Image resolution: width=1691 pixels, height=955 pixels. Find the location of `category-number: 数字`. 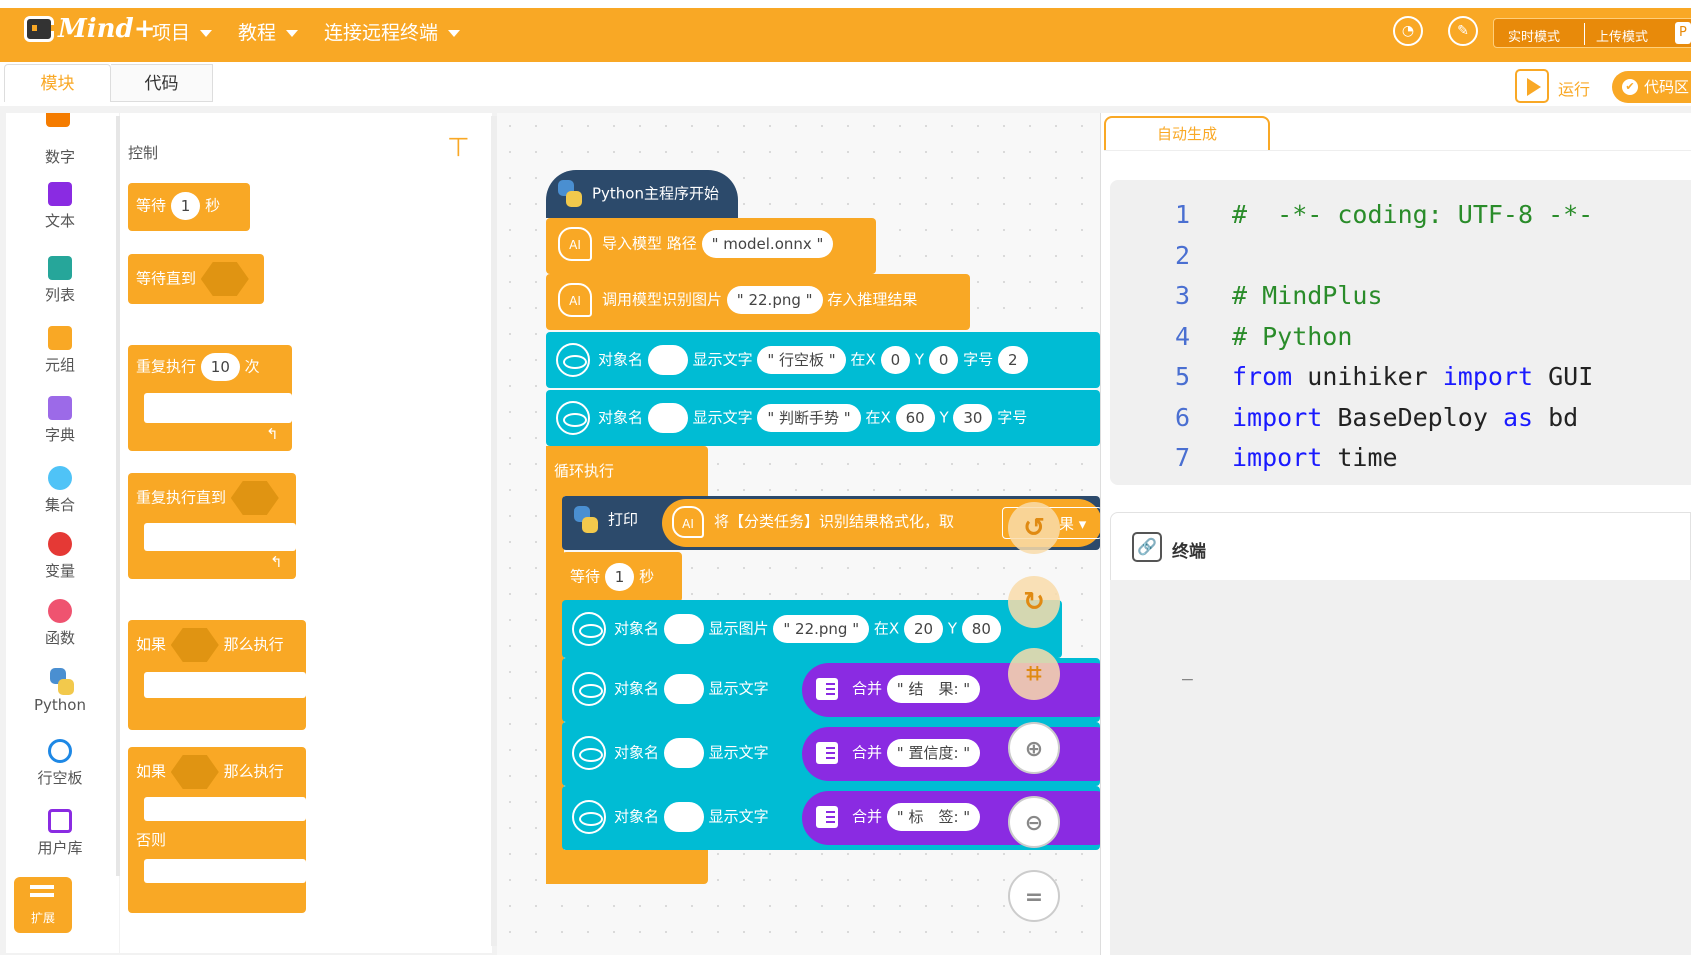

category-number: 数字 is located at coordinates (60, 156).